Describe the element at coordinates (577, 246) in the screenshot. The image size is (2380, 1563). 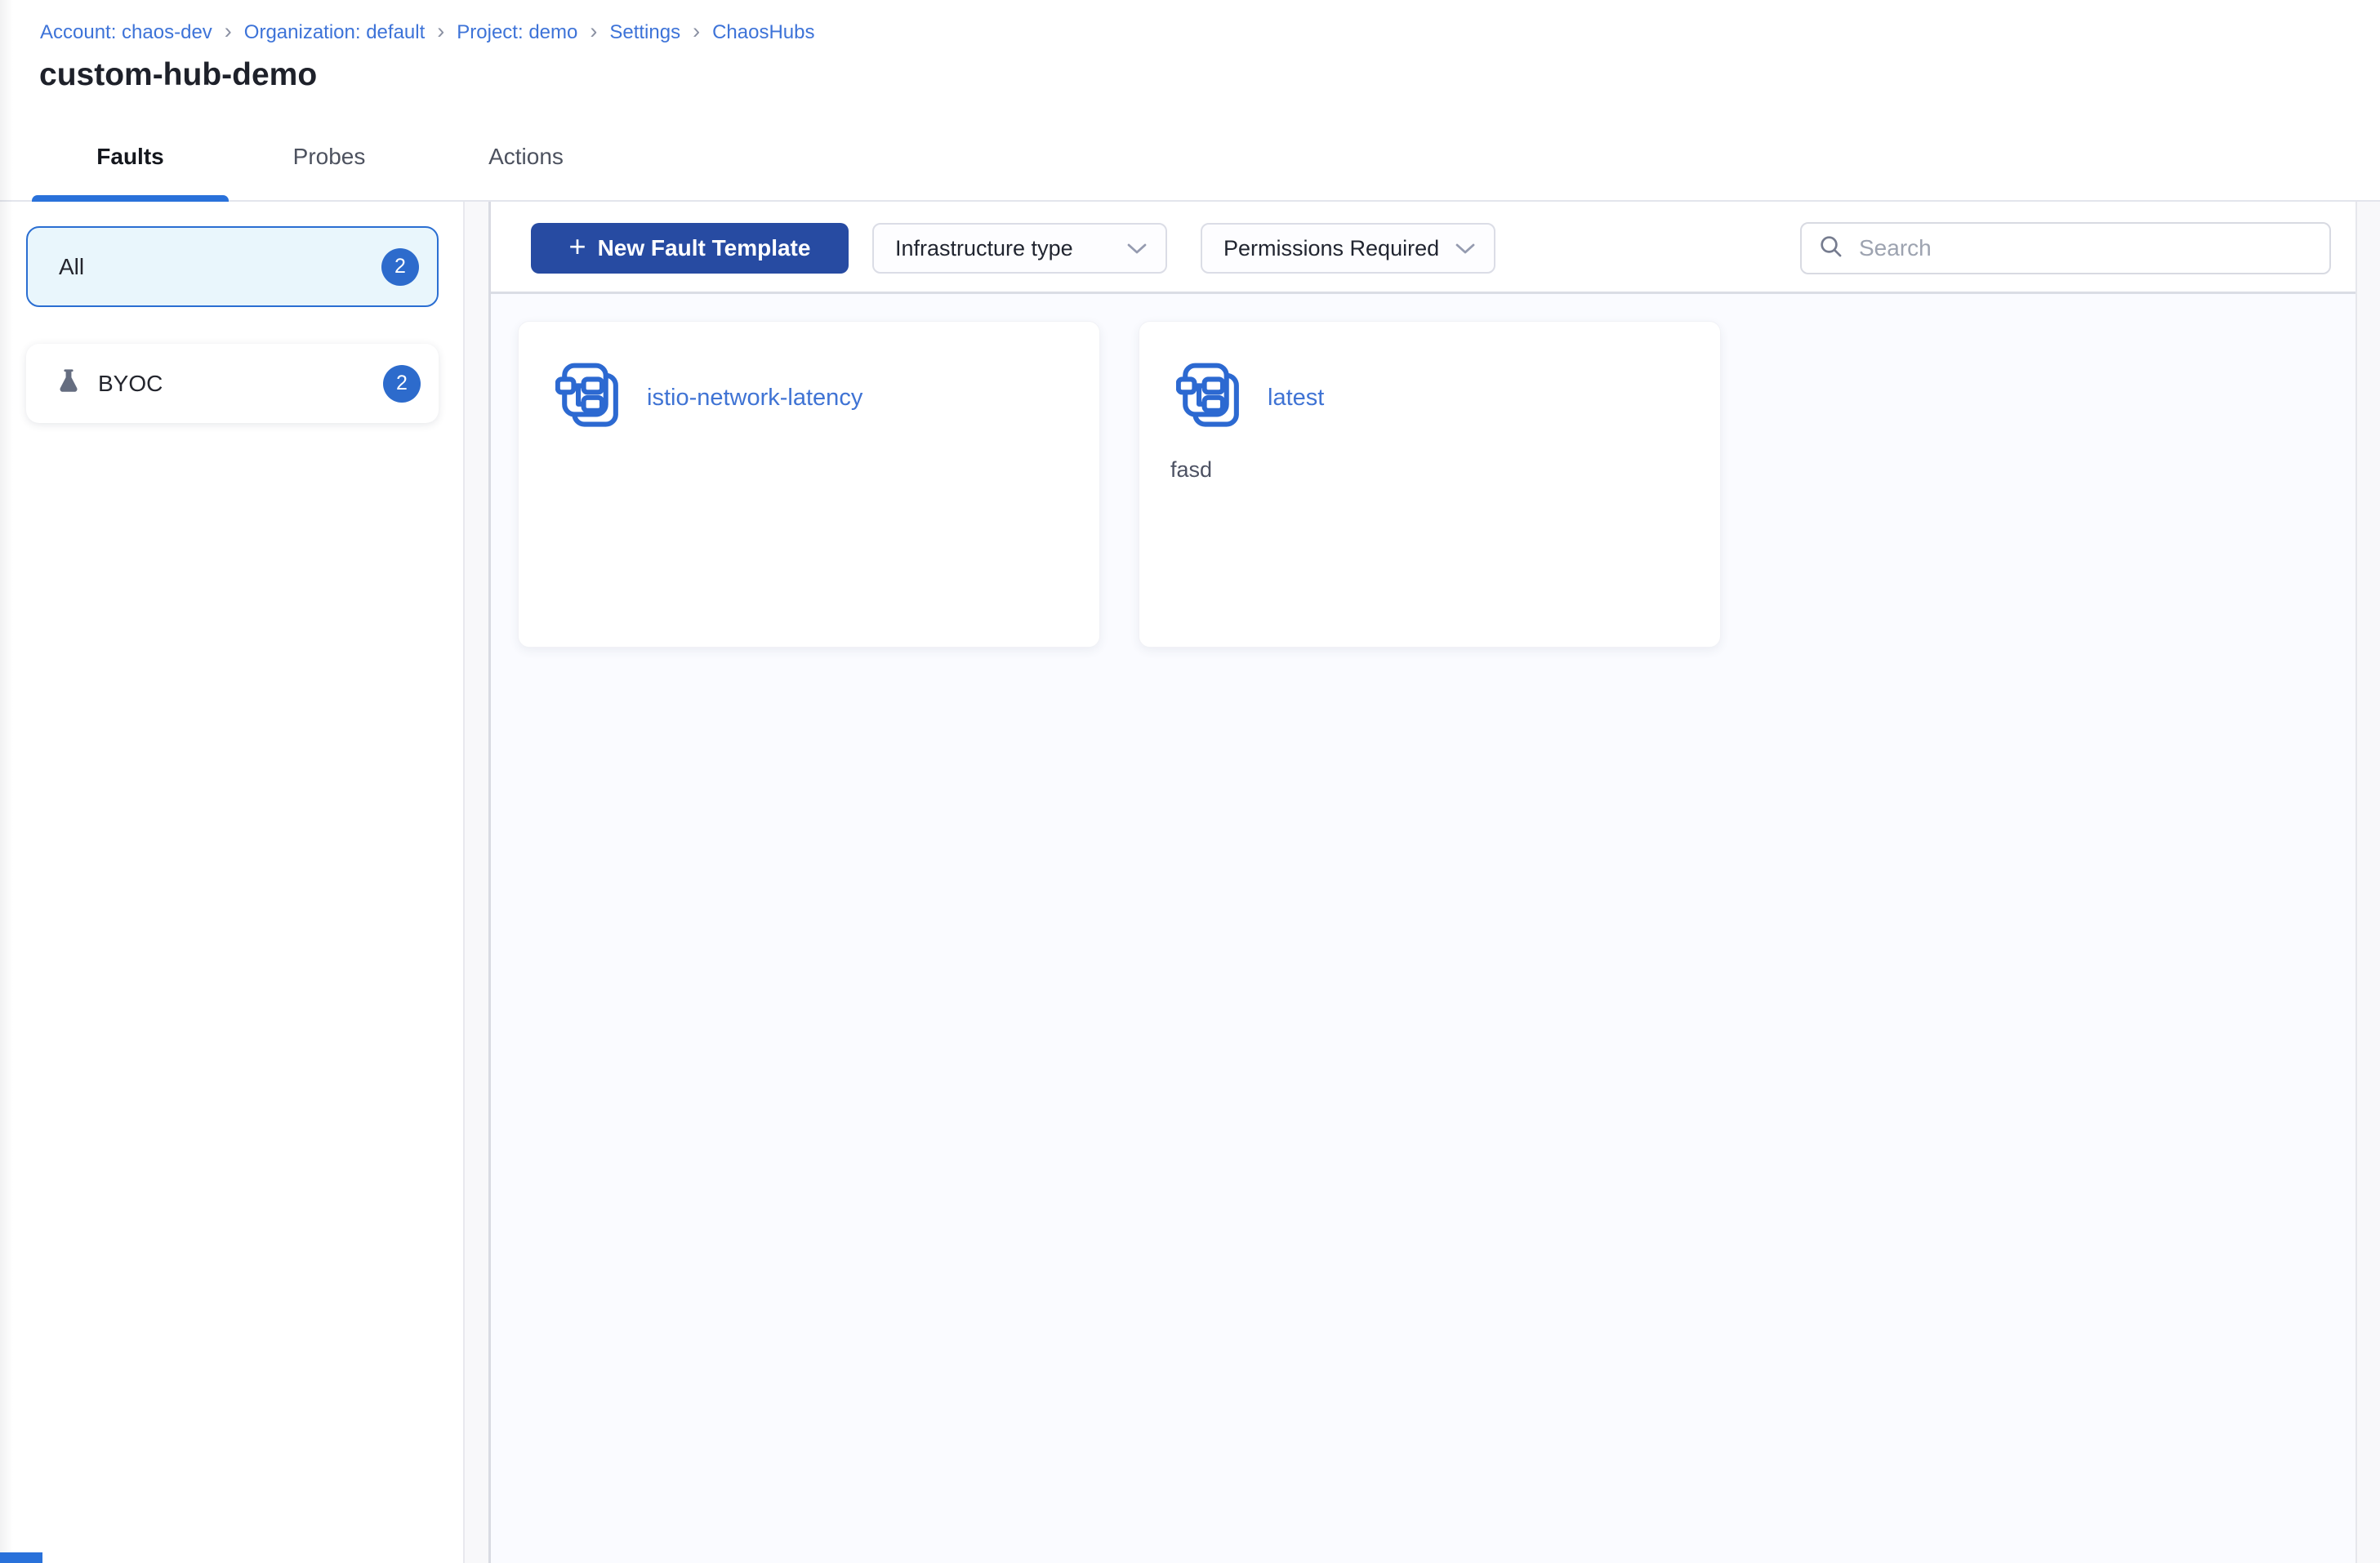
I see `plus-icon: +` at that location.